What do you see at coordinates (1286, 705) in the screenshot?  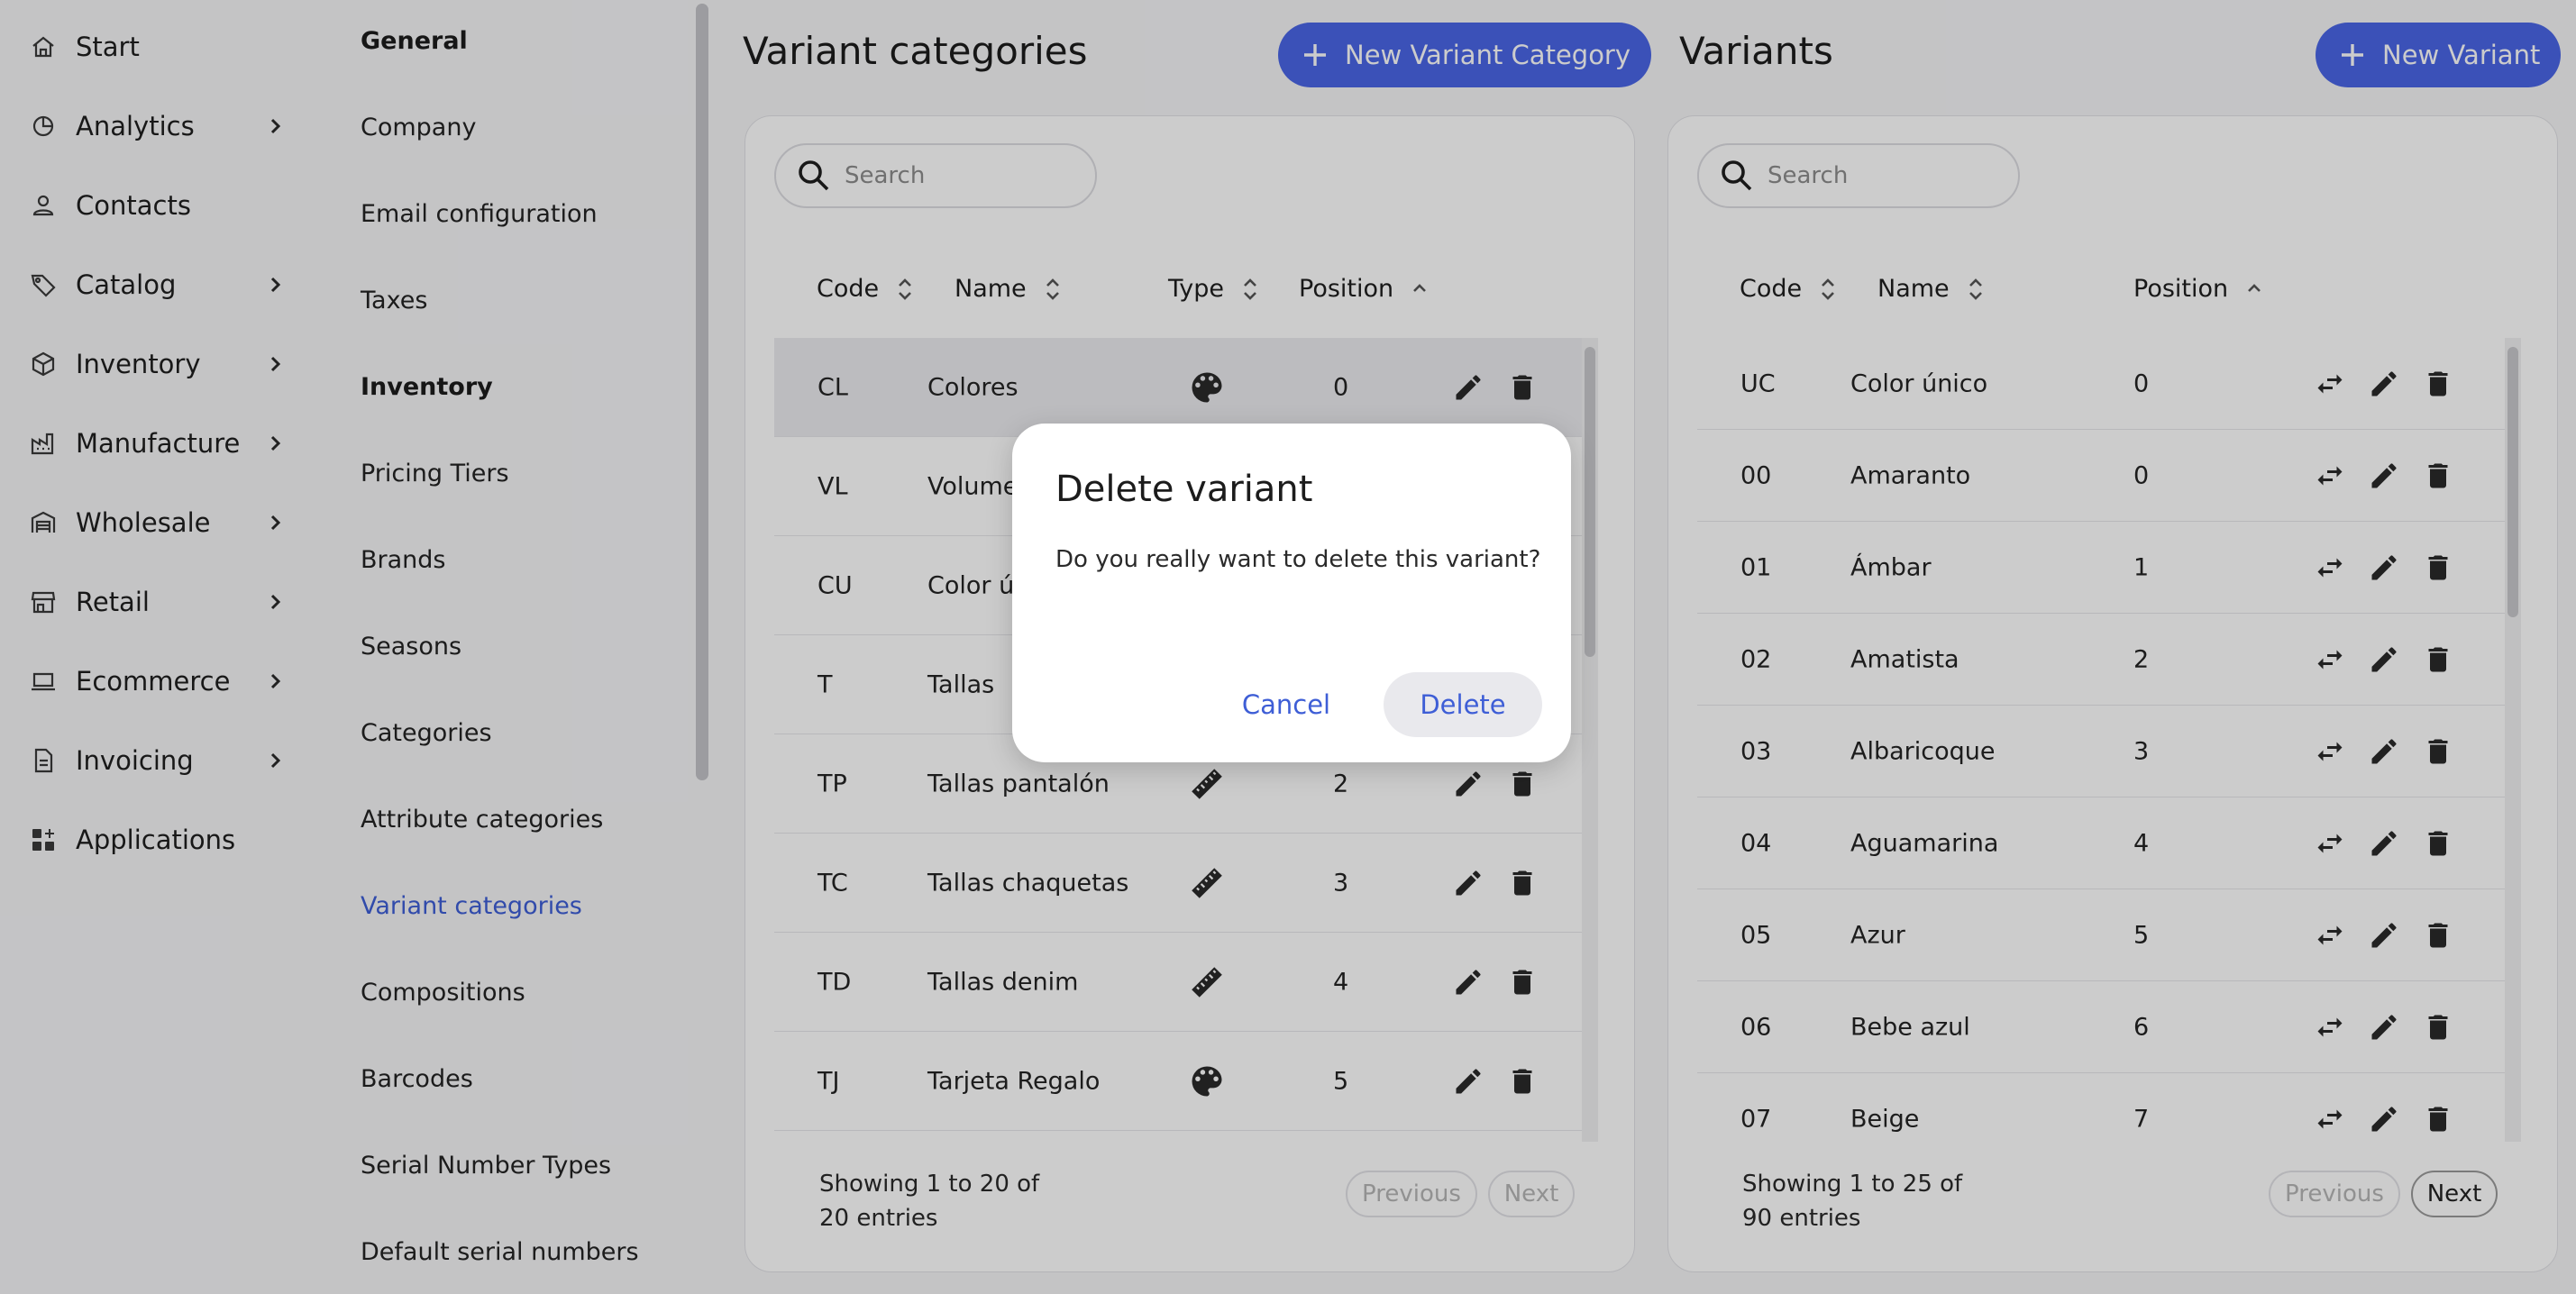 I see `cancel-button: Cancel` at bounding box center [1286, 705].